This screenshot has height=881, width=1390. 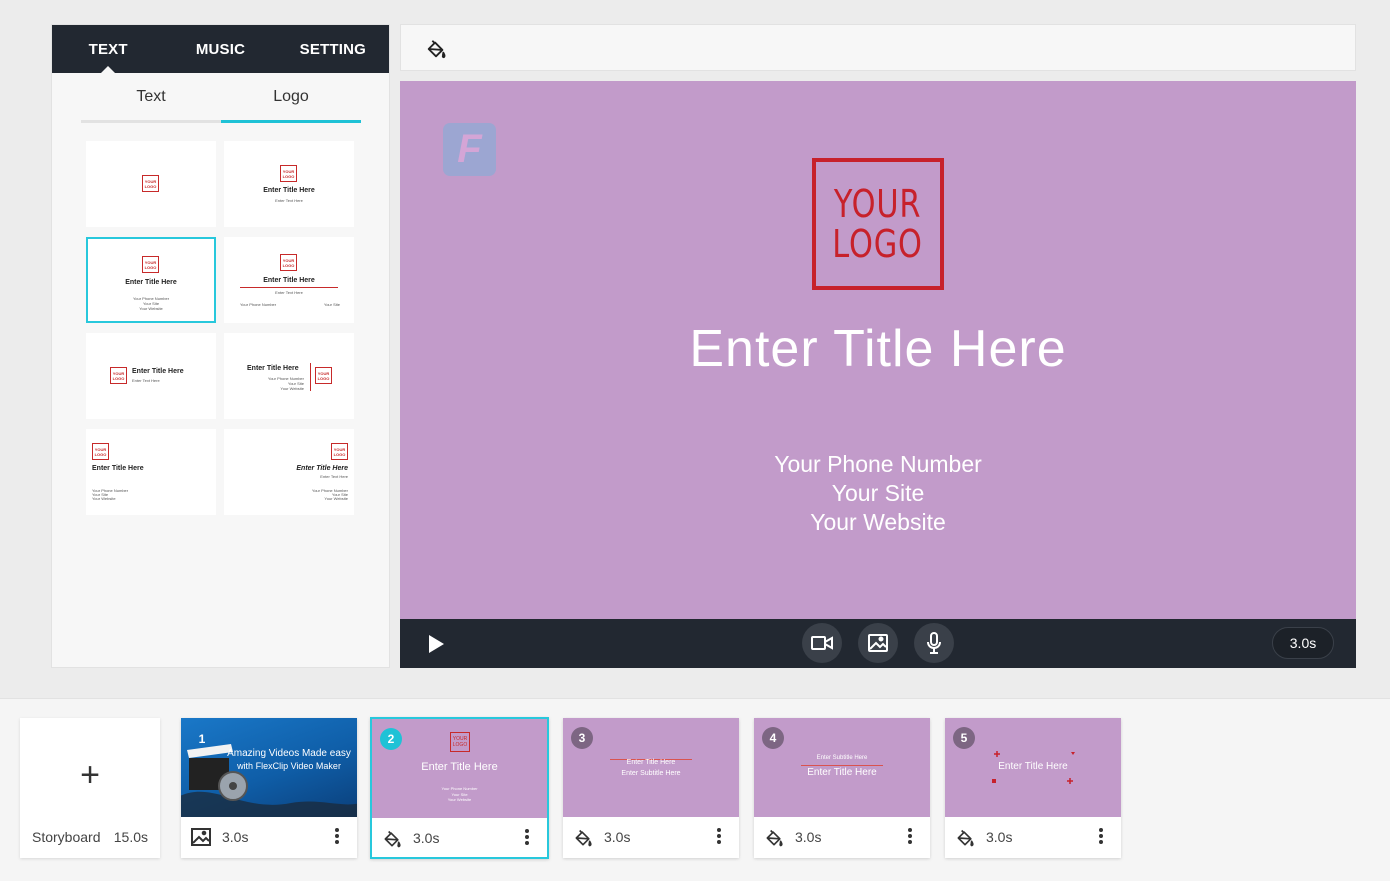 I want to click on canvas-toolbar, so click(x=878, y=47).